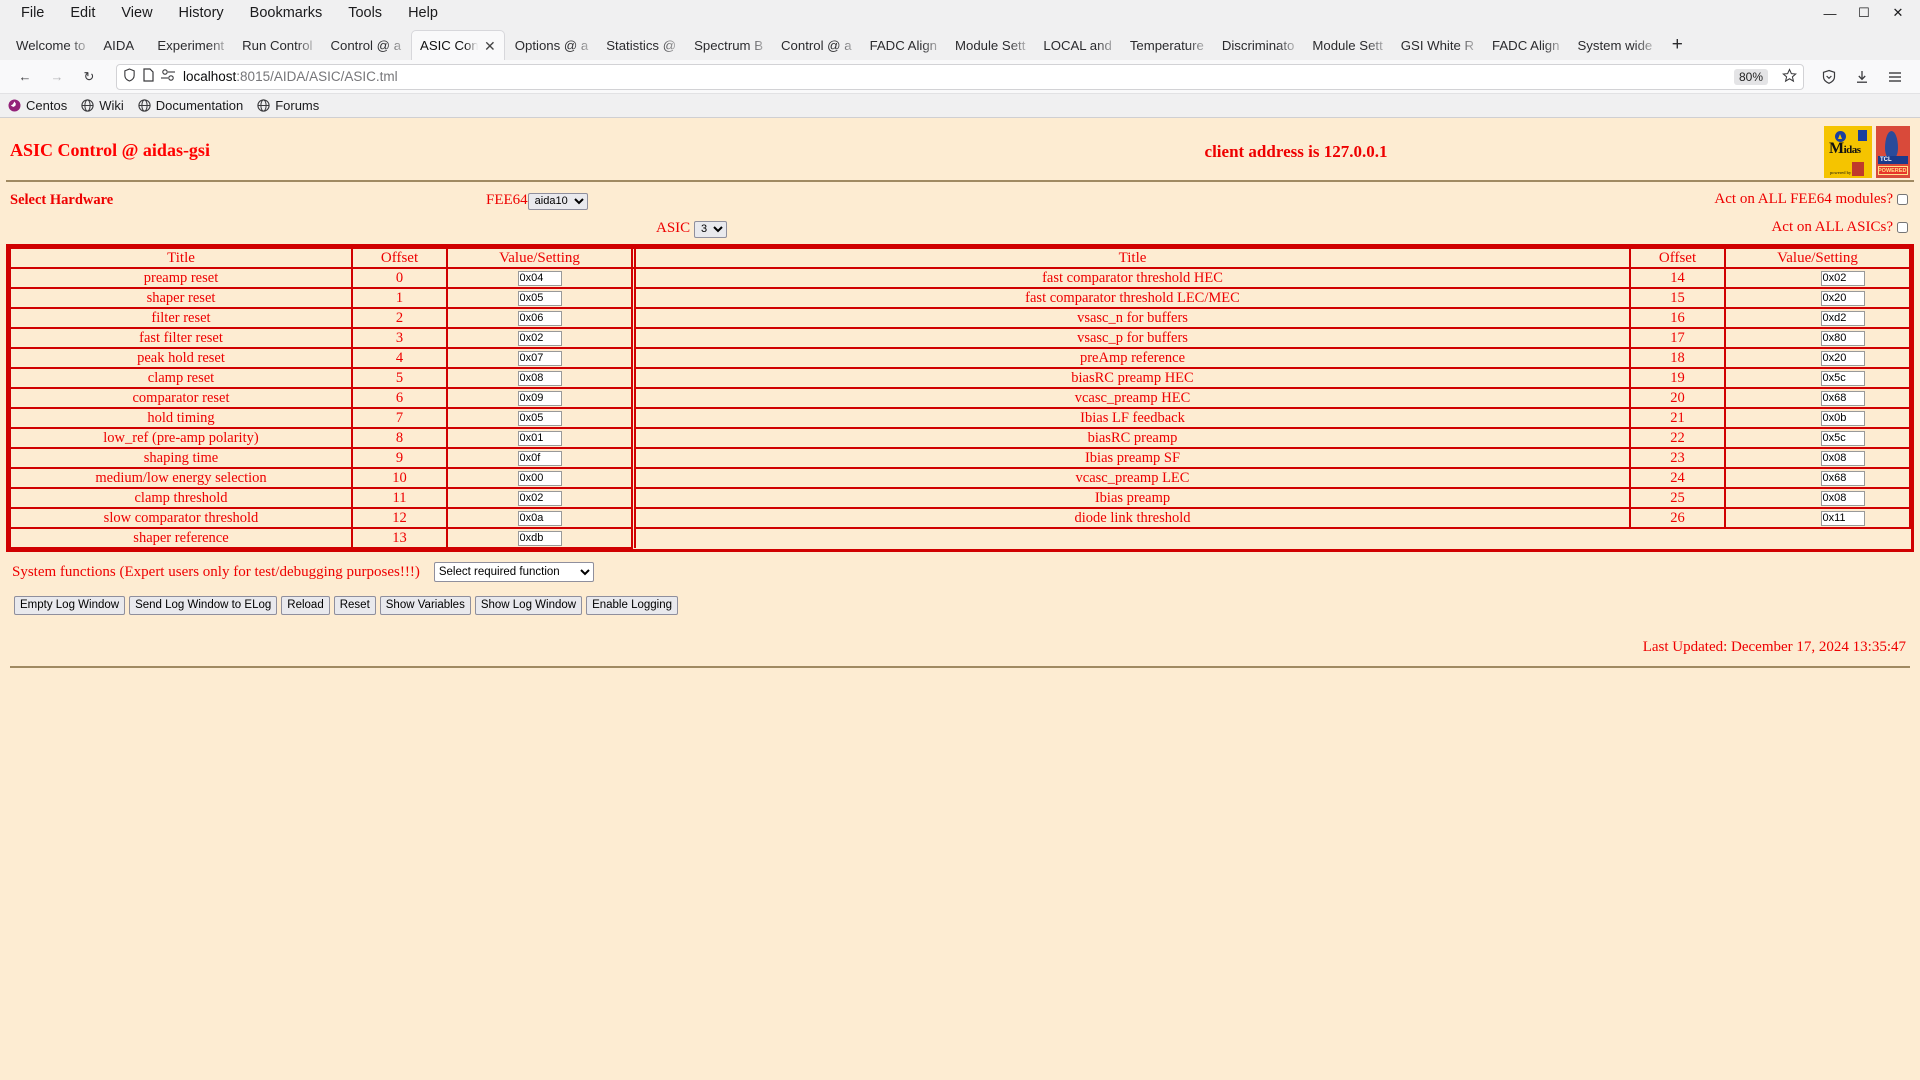 The width and height of the screenshot is (1920, 1080). I want to click on browser-tab-15: Module Sett, so click(1347, 45).